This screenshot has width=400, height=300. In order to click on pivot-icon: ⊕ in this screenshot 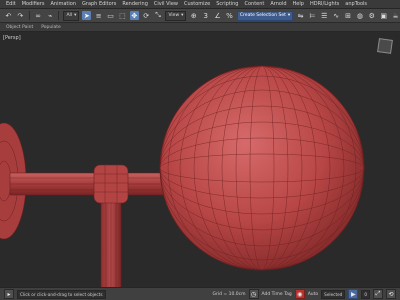, I will do `click(193, 15)`.